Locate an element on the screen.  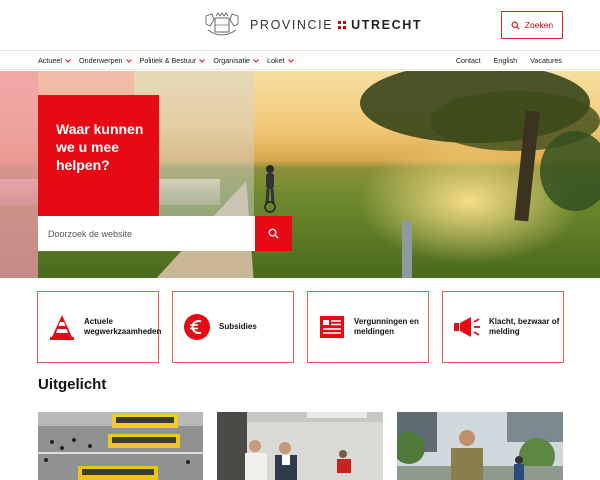
brand-name-utrecht: UTRECHT is located at coordinates (387, 25).